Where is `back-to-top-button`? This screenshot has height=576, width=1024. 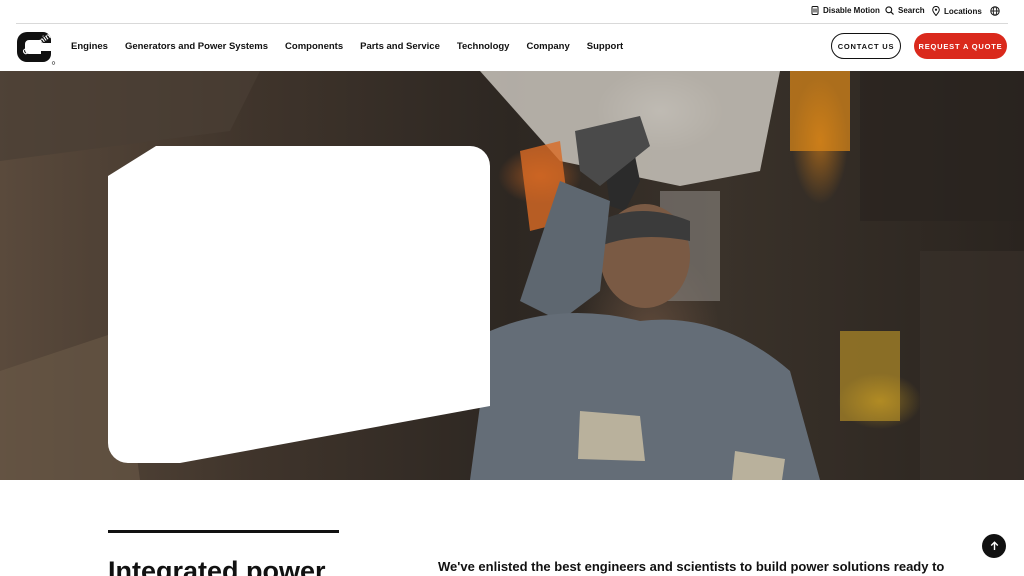 back-to-top-button is located at coordinates (994, 546).